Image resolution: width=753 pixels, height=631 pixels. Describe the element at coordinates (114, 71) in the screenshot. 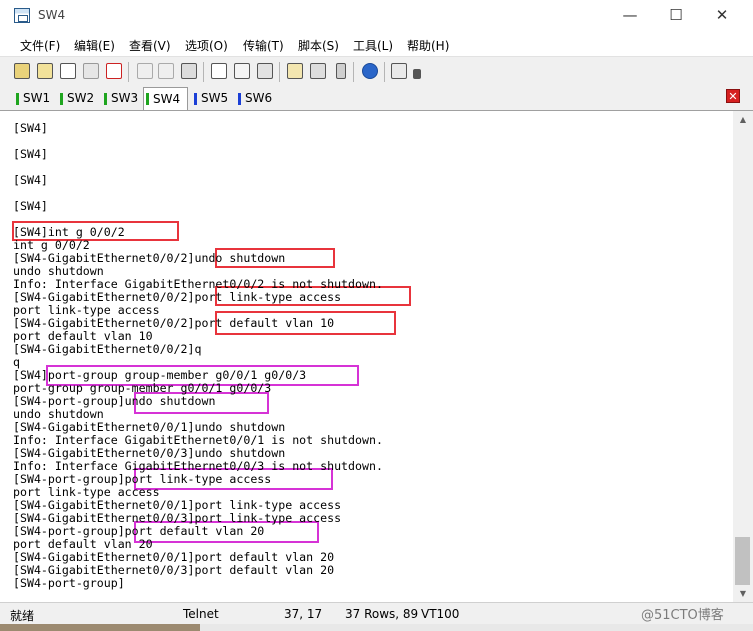

I see `disconnect-icon` at that location.